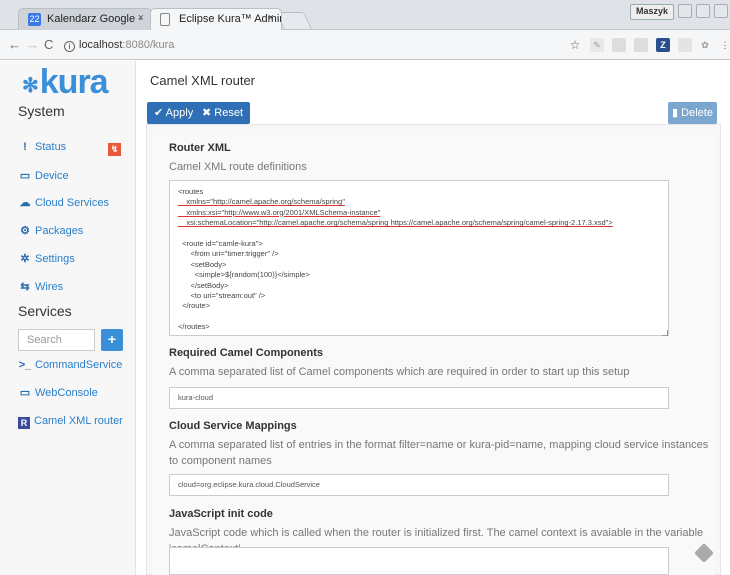  What do you see at coordinates (191, 191) in the screenshot?
I see `xml-line: <routes` at bounding box center [191, 191].